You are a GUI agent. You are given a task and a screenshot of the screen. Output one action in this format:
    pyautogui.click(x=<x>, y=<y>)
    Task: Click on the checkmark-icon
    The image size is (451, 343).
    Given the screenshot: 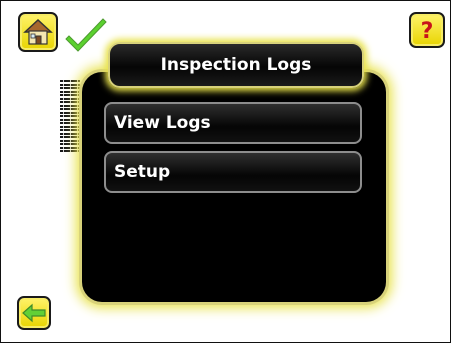 What is the action you would take?
    pyautogui.click(x=86, y=35)
    